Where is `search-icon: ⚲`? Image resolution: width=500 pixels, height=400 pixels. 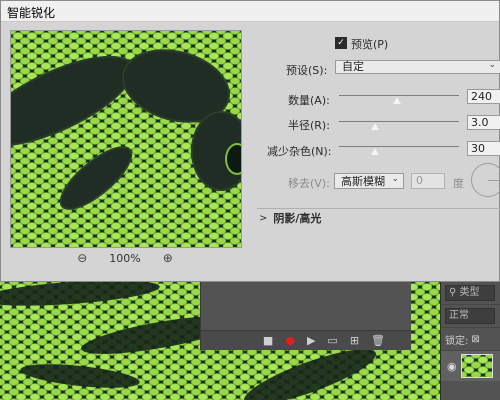
search-icon: ⚲ is located at coordinates (453, 292).